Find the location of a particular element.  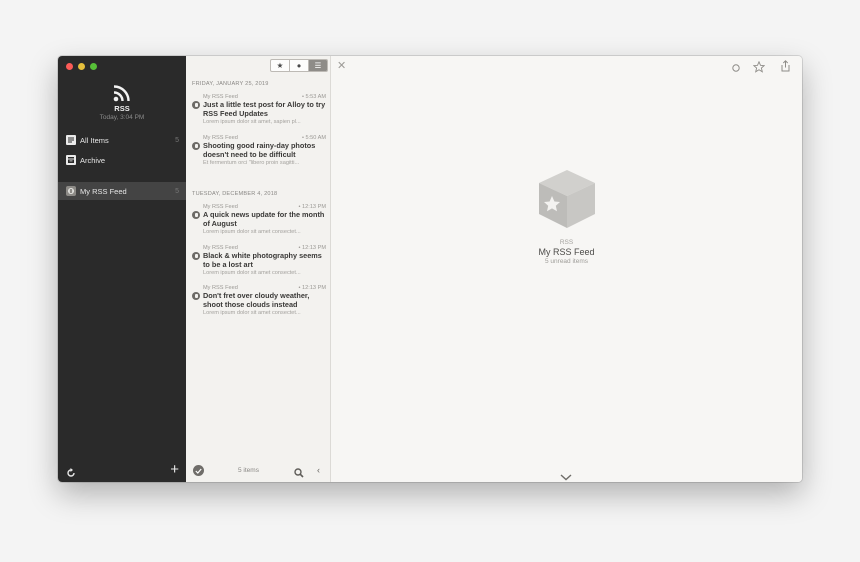

all-filter-icon: ☰ is located at coordinates (318, 65).